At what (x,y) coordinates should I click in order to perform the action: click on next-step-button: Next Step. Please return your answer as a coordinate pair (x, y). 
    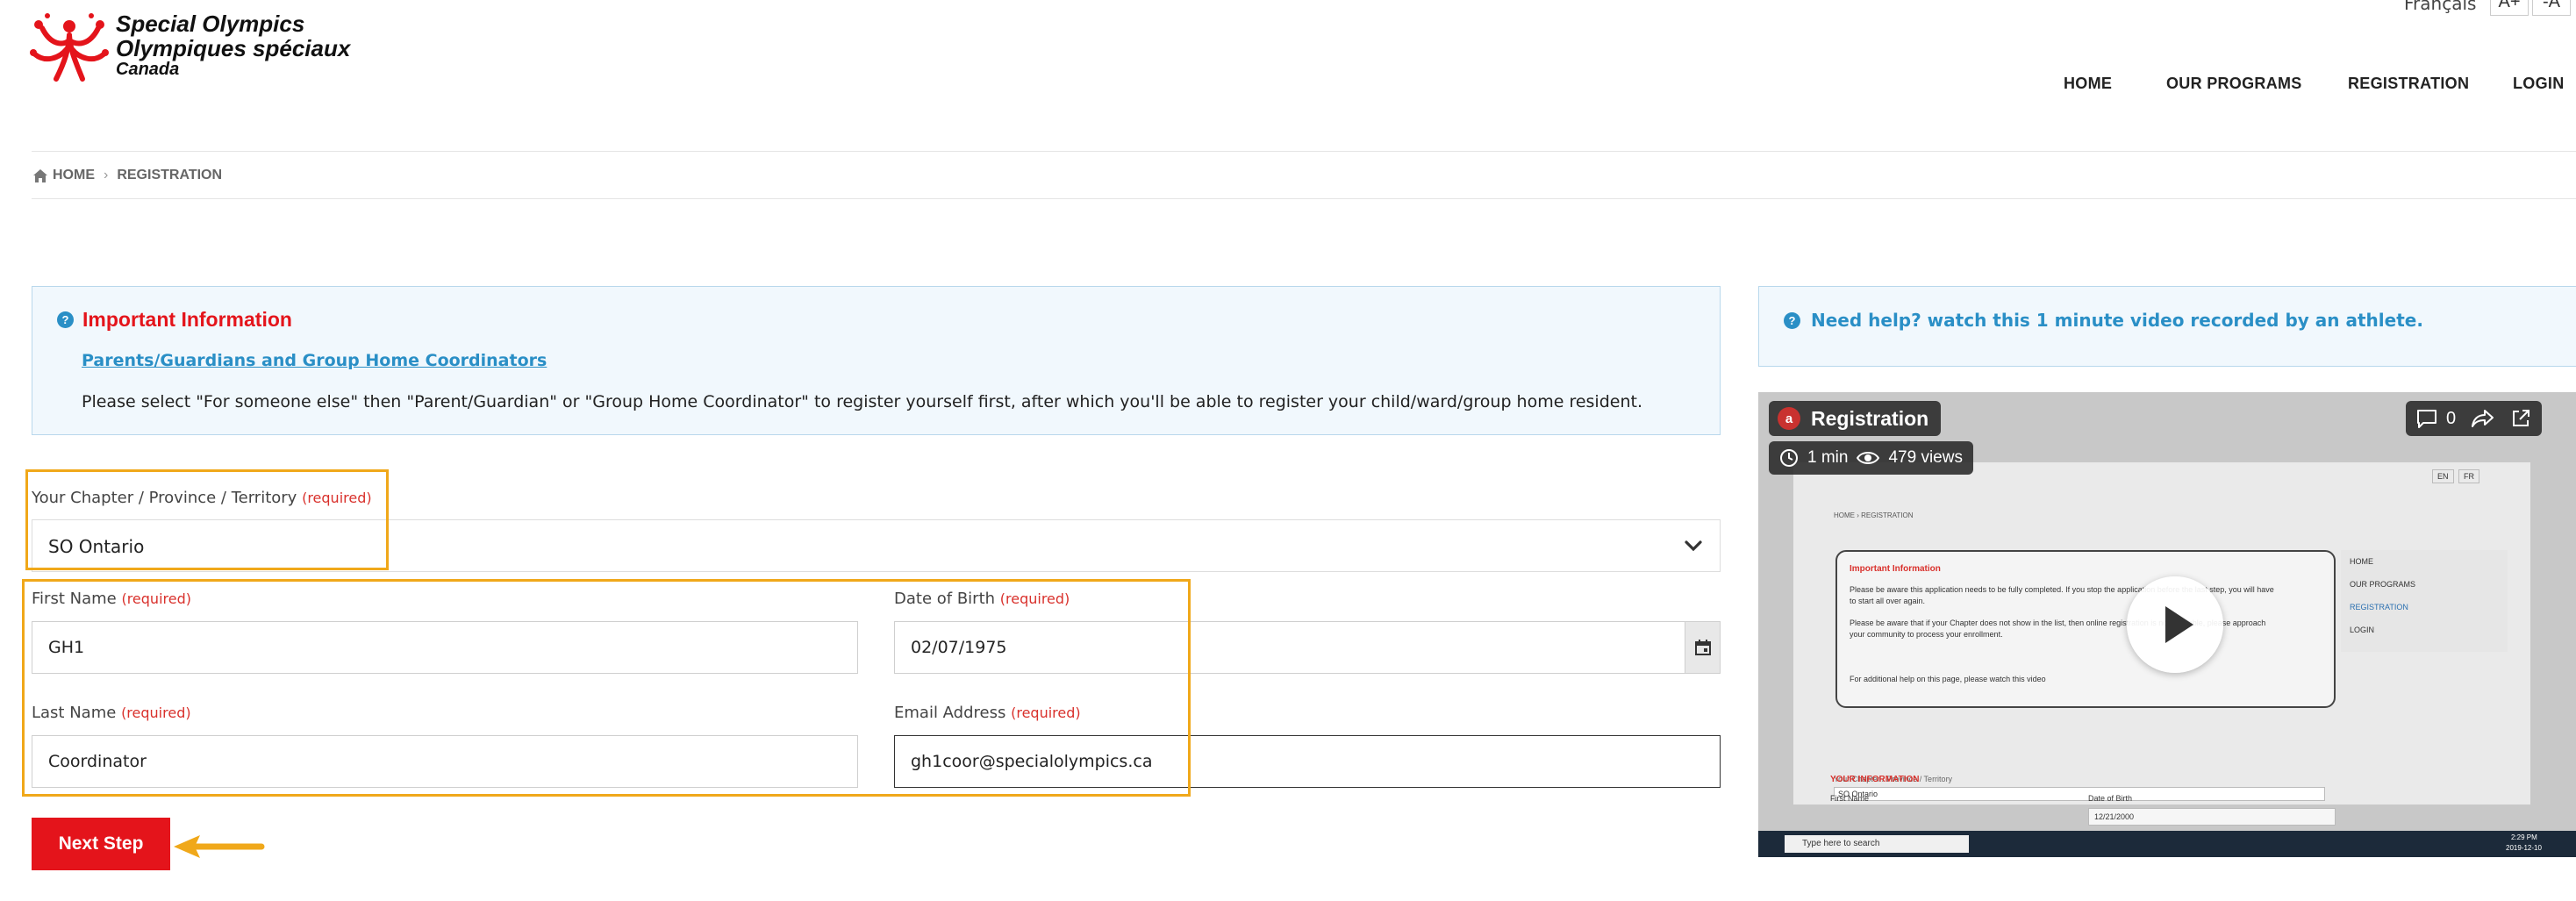
    Looking at the image, I should click on (101, 844).